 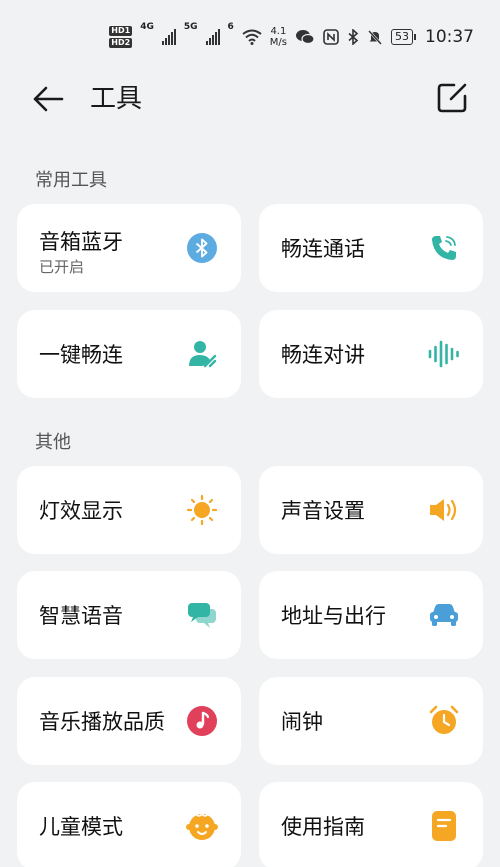 I want to click on card-speaker-bluetooth: 音箱蓝牙 已开启, so click(x=129, y=248).